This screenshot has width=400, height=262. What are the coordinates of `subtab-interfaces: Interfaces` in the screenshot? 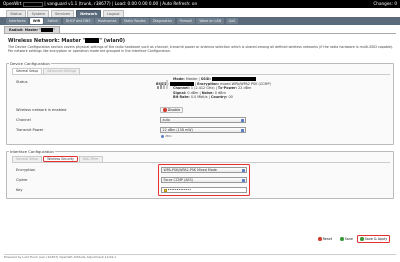 It's located at (17, 21).